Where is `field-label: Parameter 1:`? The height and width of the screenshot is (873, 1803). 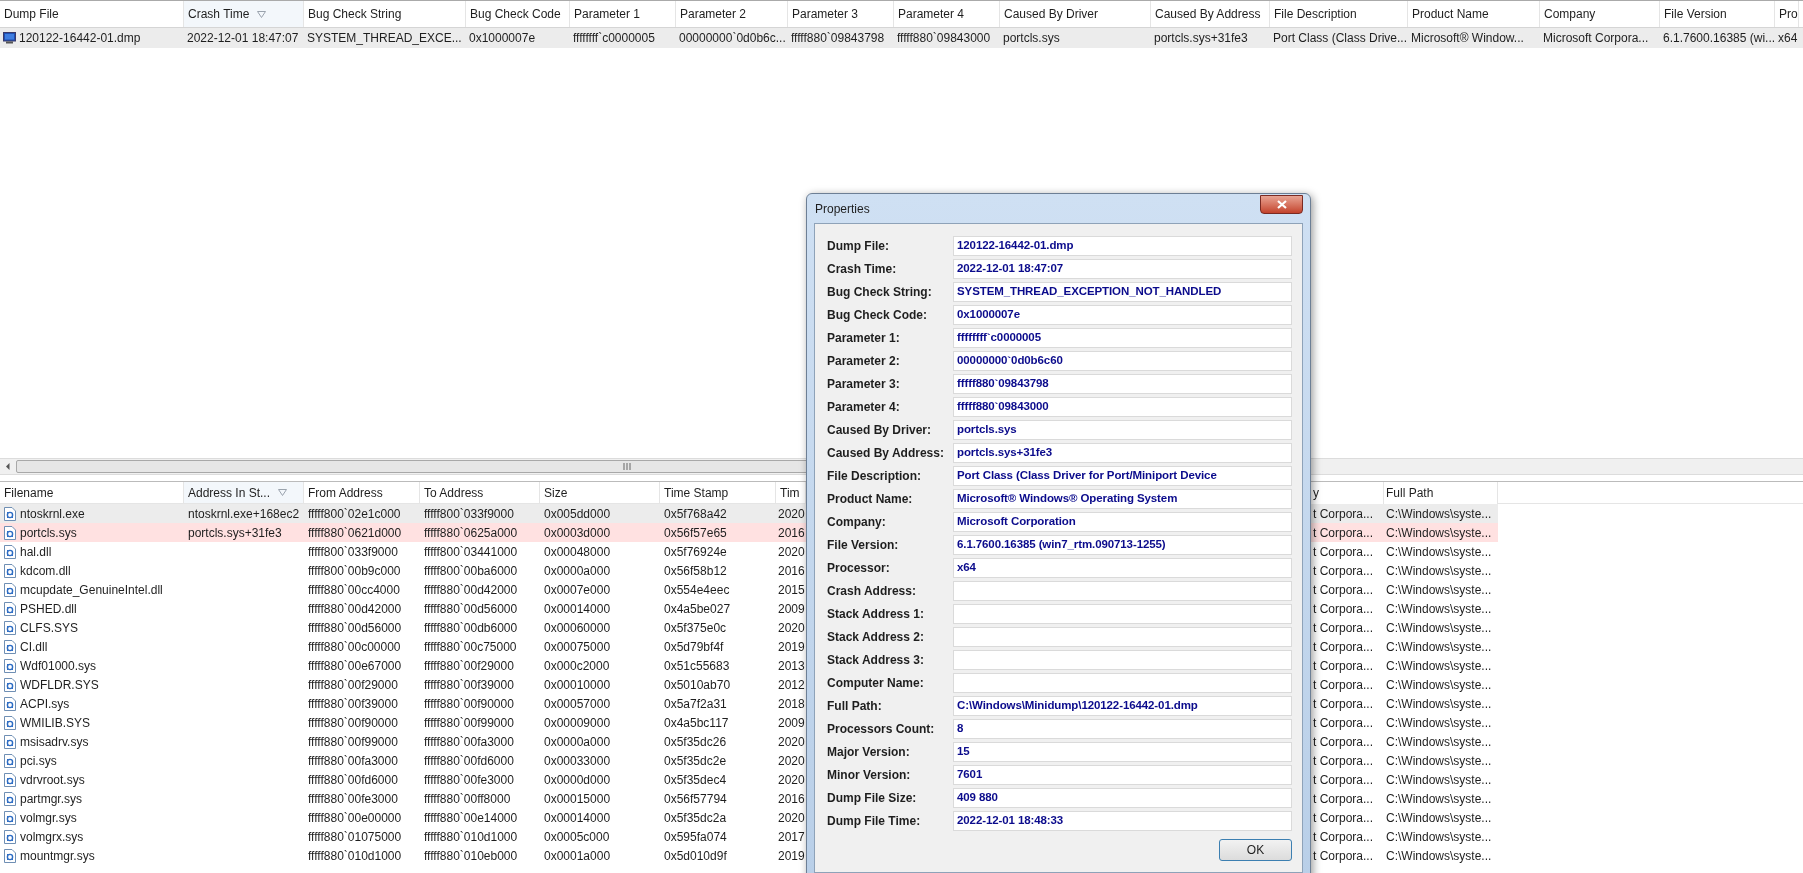
field-label: Parameter 1: is located at coordinates (864, 338).